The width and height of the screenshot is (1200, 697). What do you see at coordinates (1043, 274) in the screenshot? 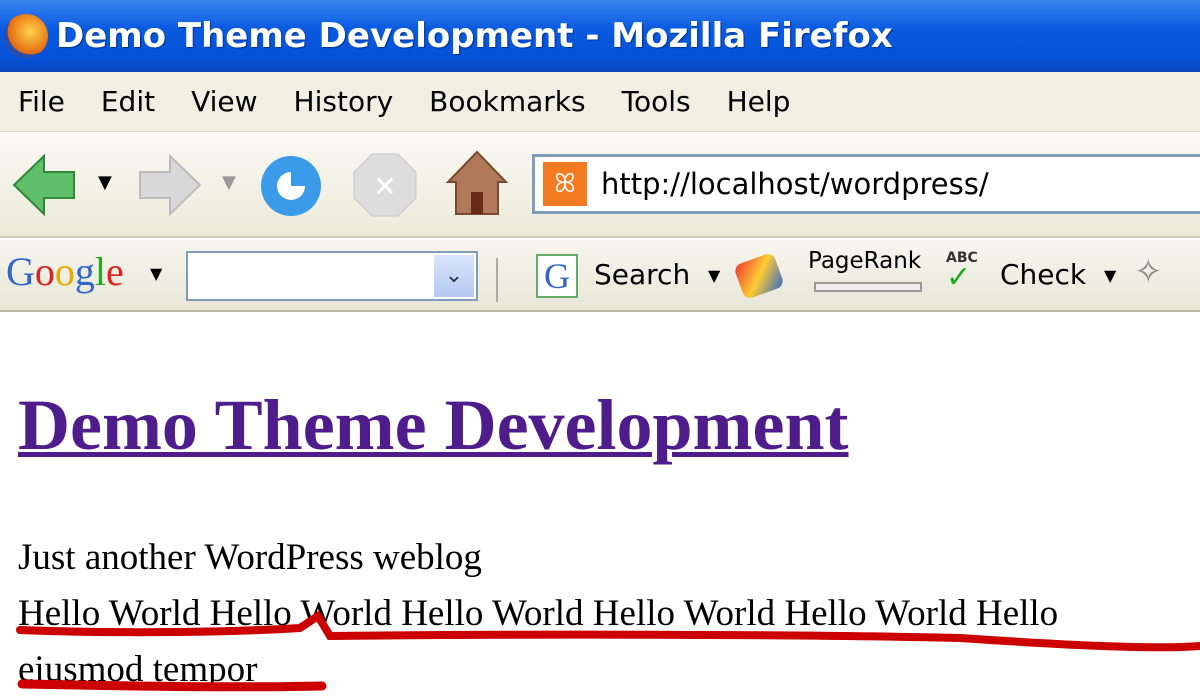
I see `check-button: Check` at bounding box center [1043, 274].